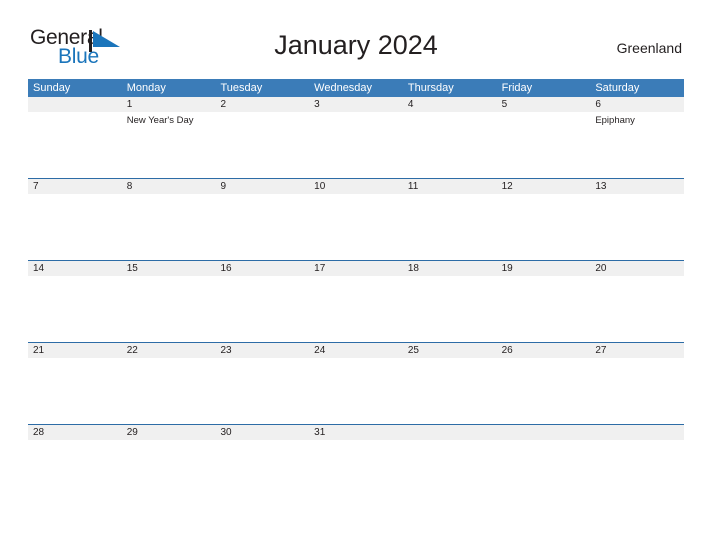 The height and width of the screenshot is (550, 712). I want to click on location-label: Greenland, so click(649, 48).